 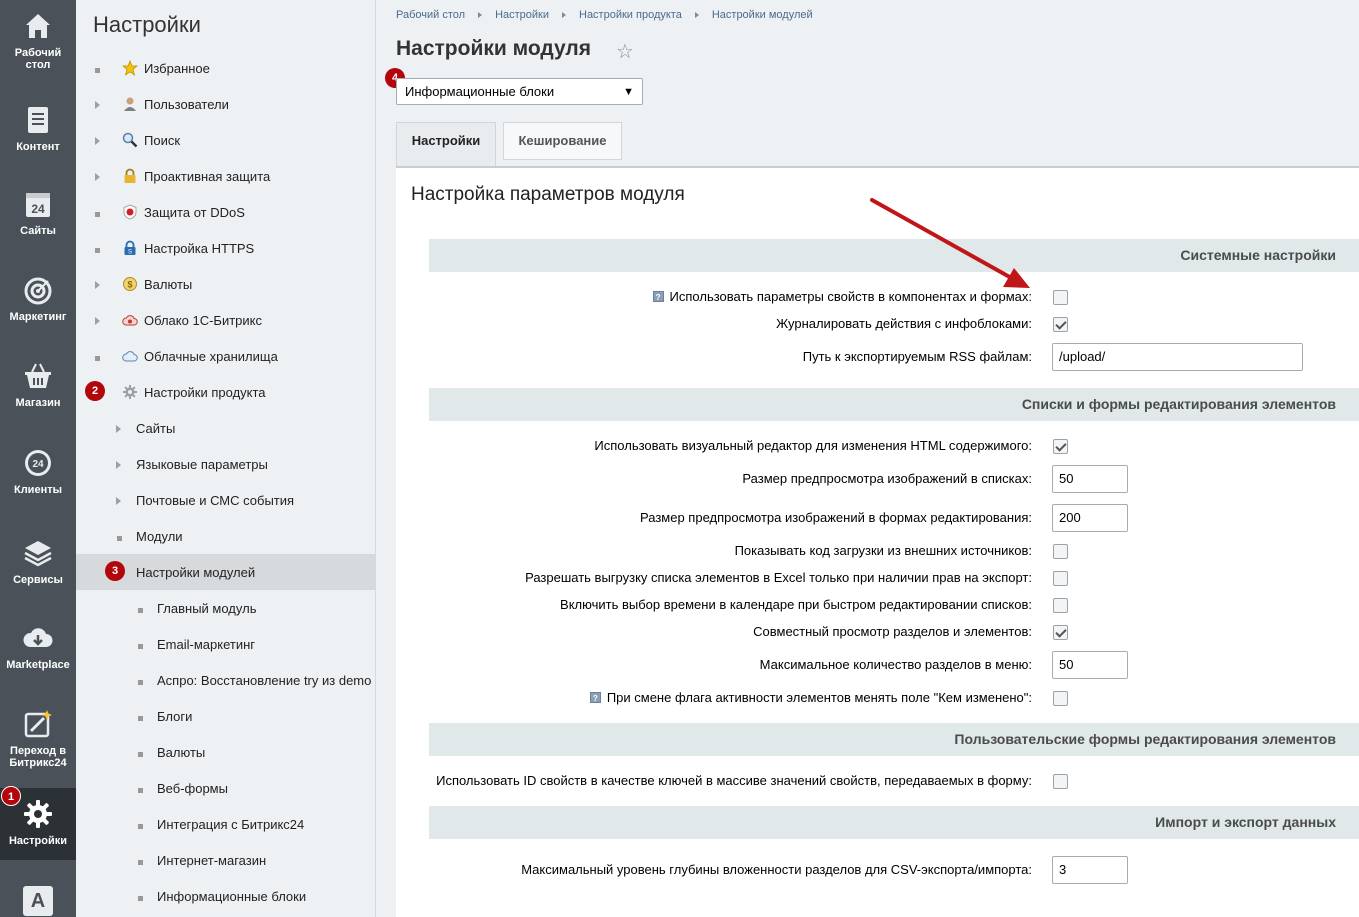 What do you see at coordinates (38, 724) in the screenshot?
I see `magic-wand-icon` at bounding box center [38, 724].